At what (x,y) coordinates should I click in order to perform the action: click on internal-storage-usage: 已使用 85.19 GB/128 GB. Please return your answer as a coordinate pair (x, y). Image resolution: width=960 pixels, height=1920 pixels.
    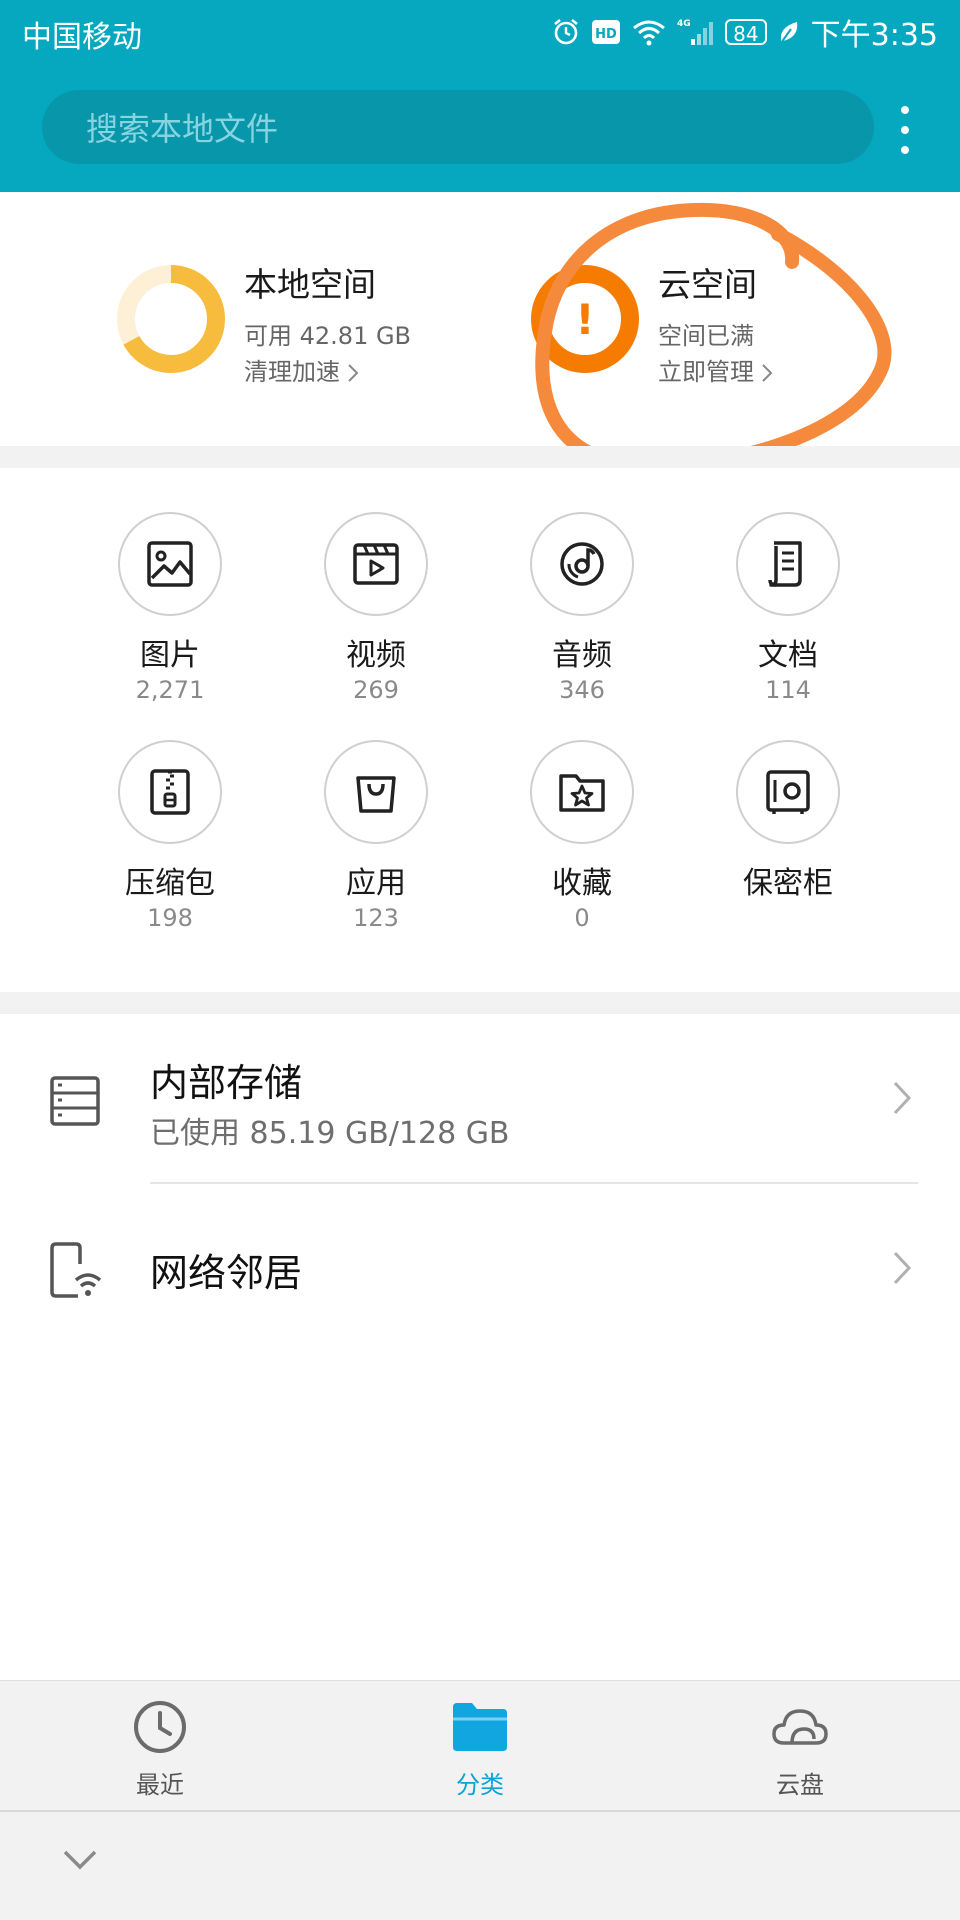
    Looking at the image, I should click on (330, 1133).